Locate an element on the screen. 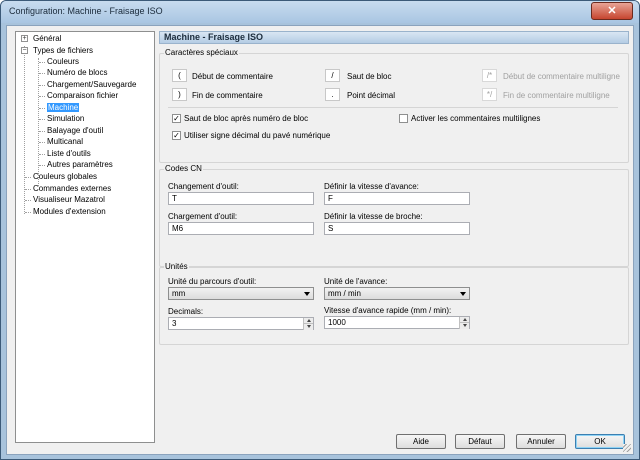 The height and width of the screenshot is (460, 640). comment-start-label: Début de commentaire is located at coordinates (232, 76).